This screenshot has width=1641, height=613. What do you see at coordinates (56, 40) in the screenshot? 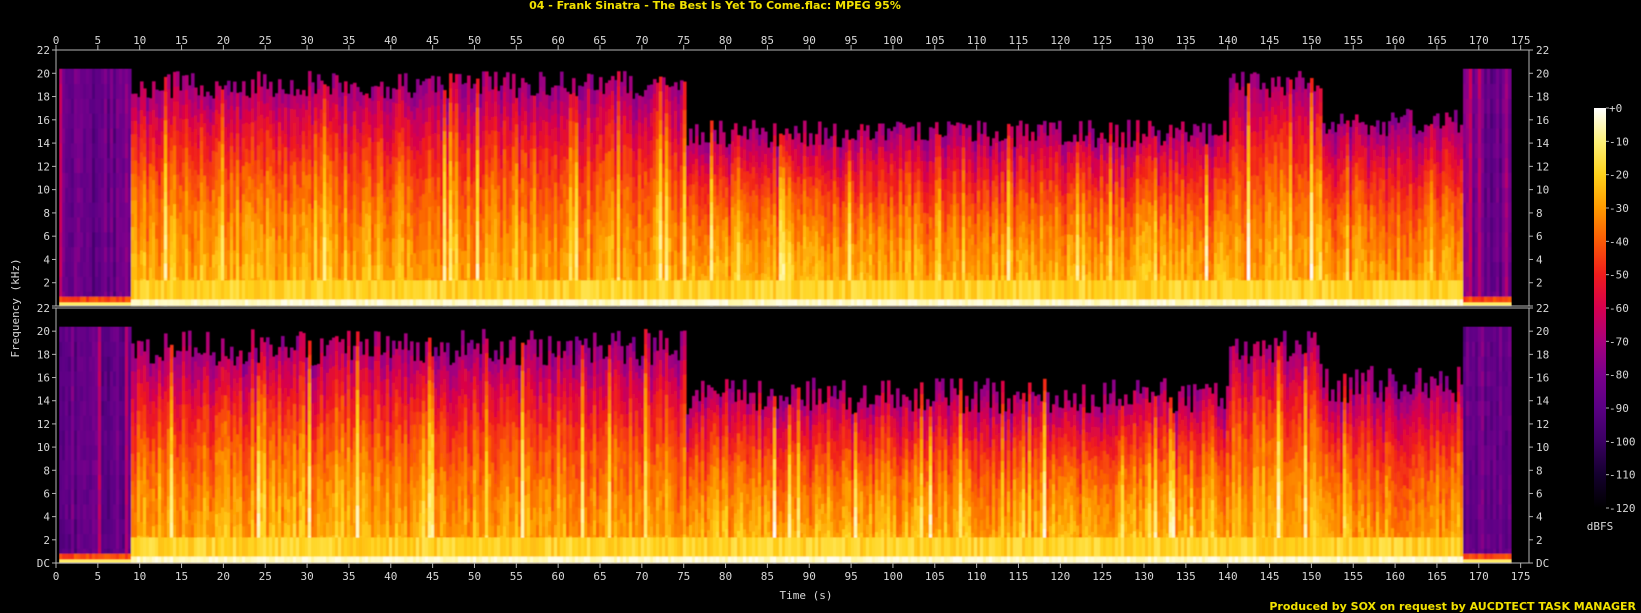
I see `x-tick-label-top: 0` at bounding box center [56, 40].